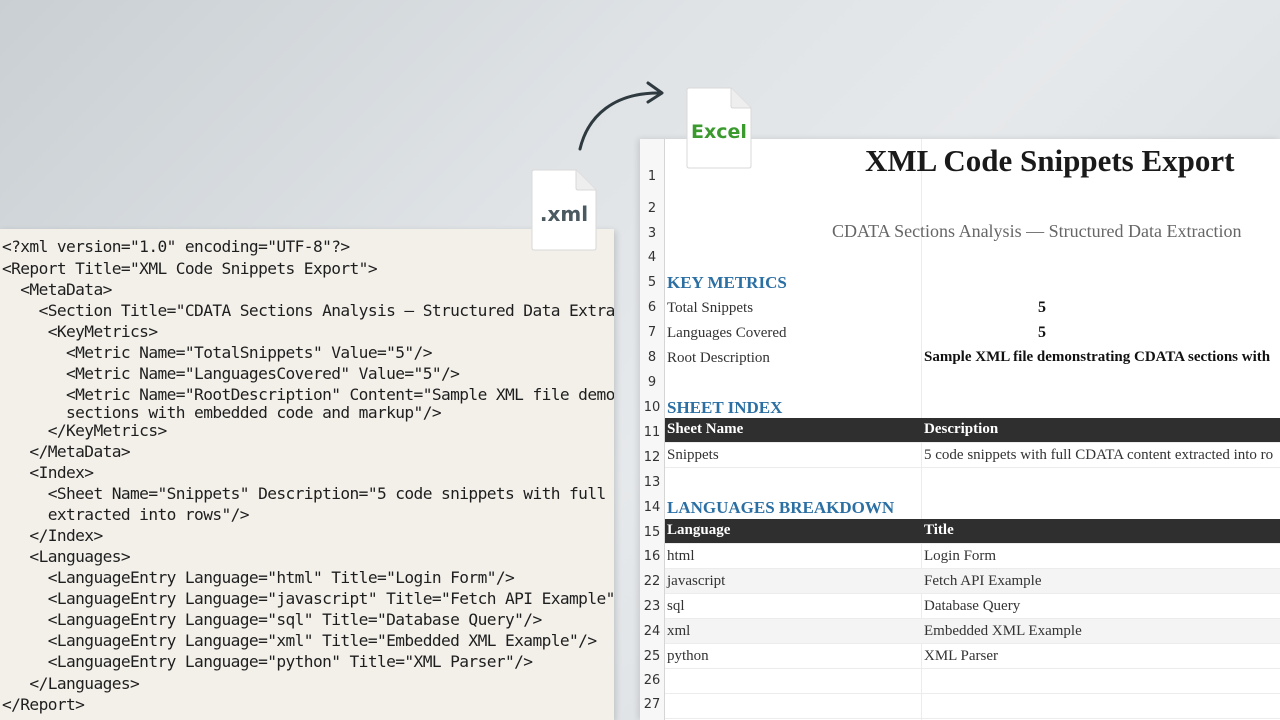 This screenshot has height=720, width=1280. What do you see at coordinates (719, 132) in the screenshot?
I see `excel-file-label: Excel` at bounding box center [719, 132].